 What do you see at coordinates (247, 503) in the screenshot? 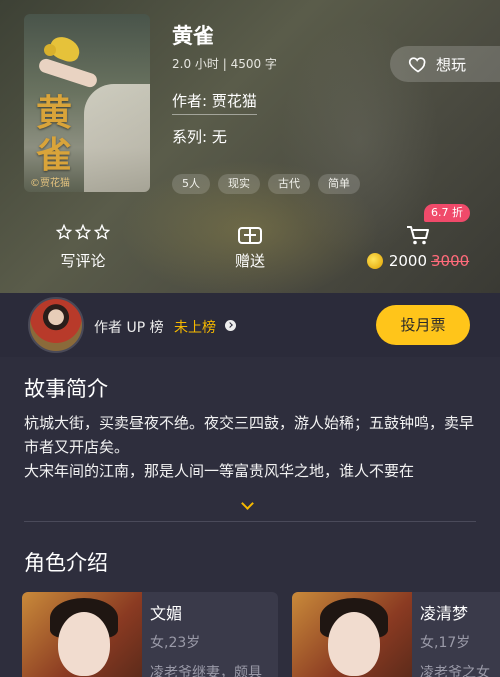
I see `chevron-down-icon` at bounding box center [247, 503].